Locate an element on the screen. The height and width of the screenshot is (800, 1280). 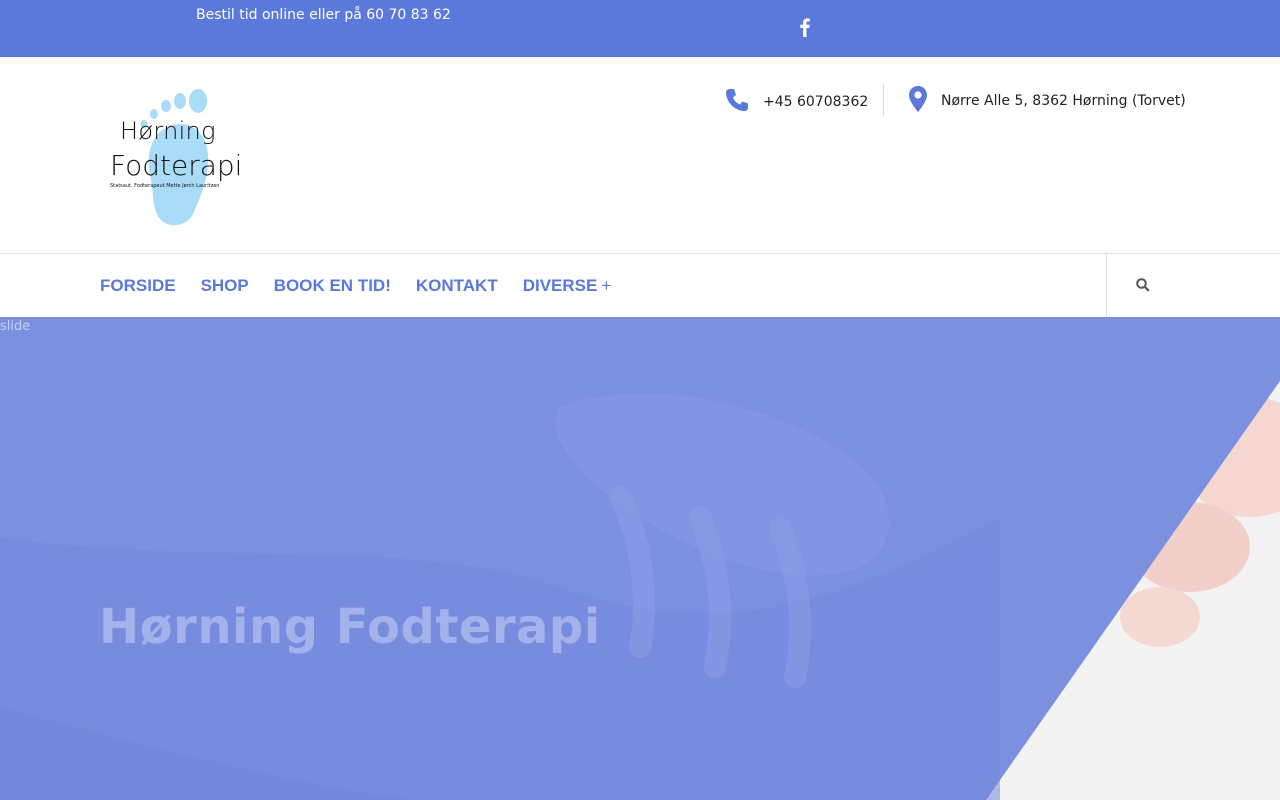
nav-item-diverse: DIVERSE + is located at coordinates (567, 286).